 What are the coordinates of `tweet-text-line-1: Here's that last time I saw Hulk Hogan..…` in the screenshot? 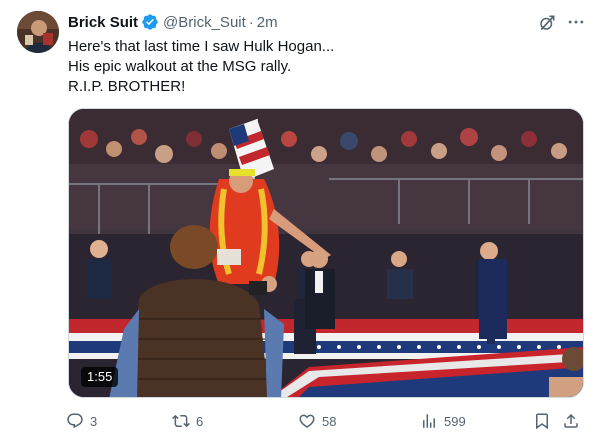 It's located at (201, 46).